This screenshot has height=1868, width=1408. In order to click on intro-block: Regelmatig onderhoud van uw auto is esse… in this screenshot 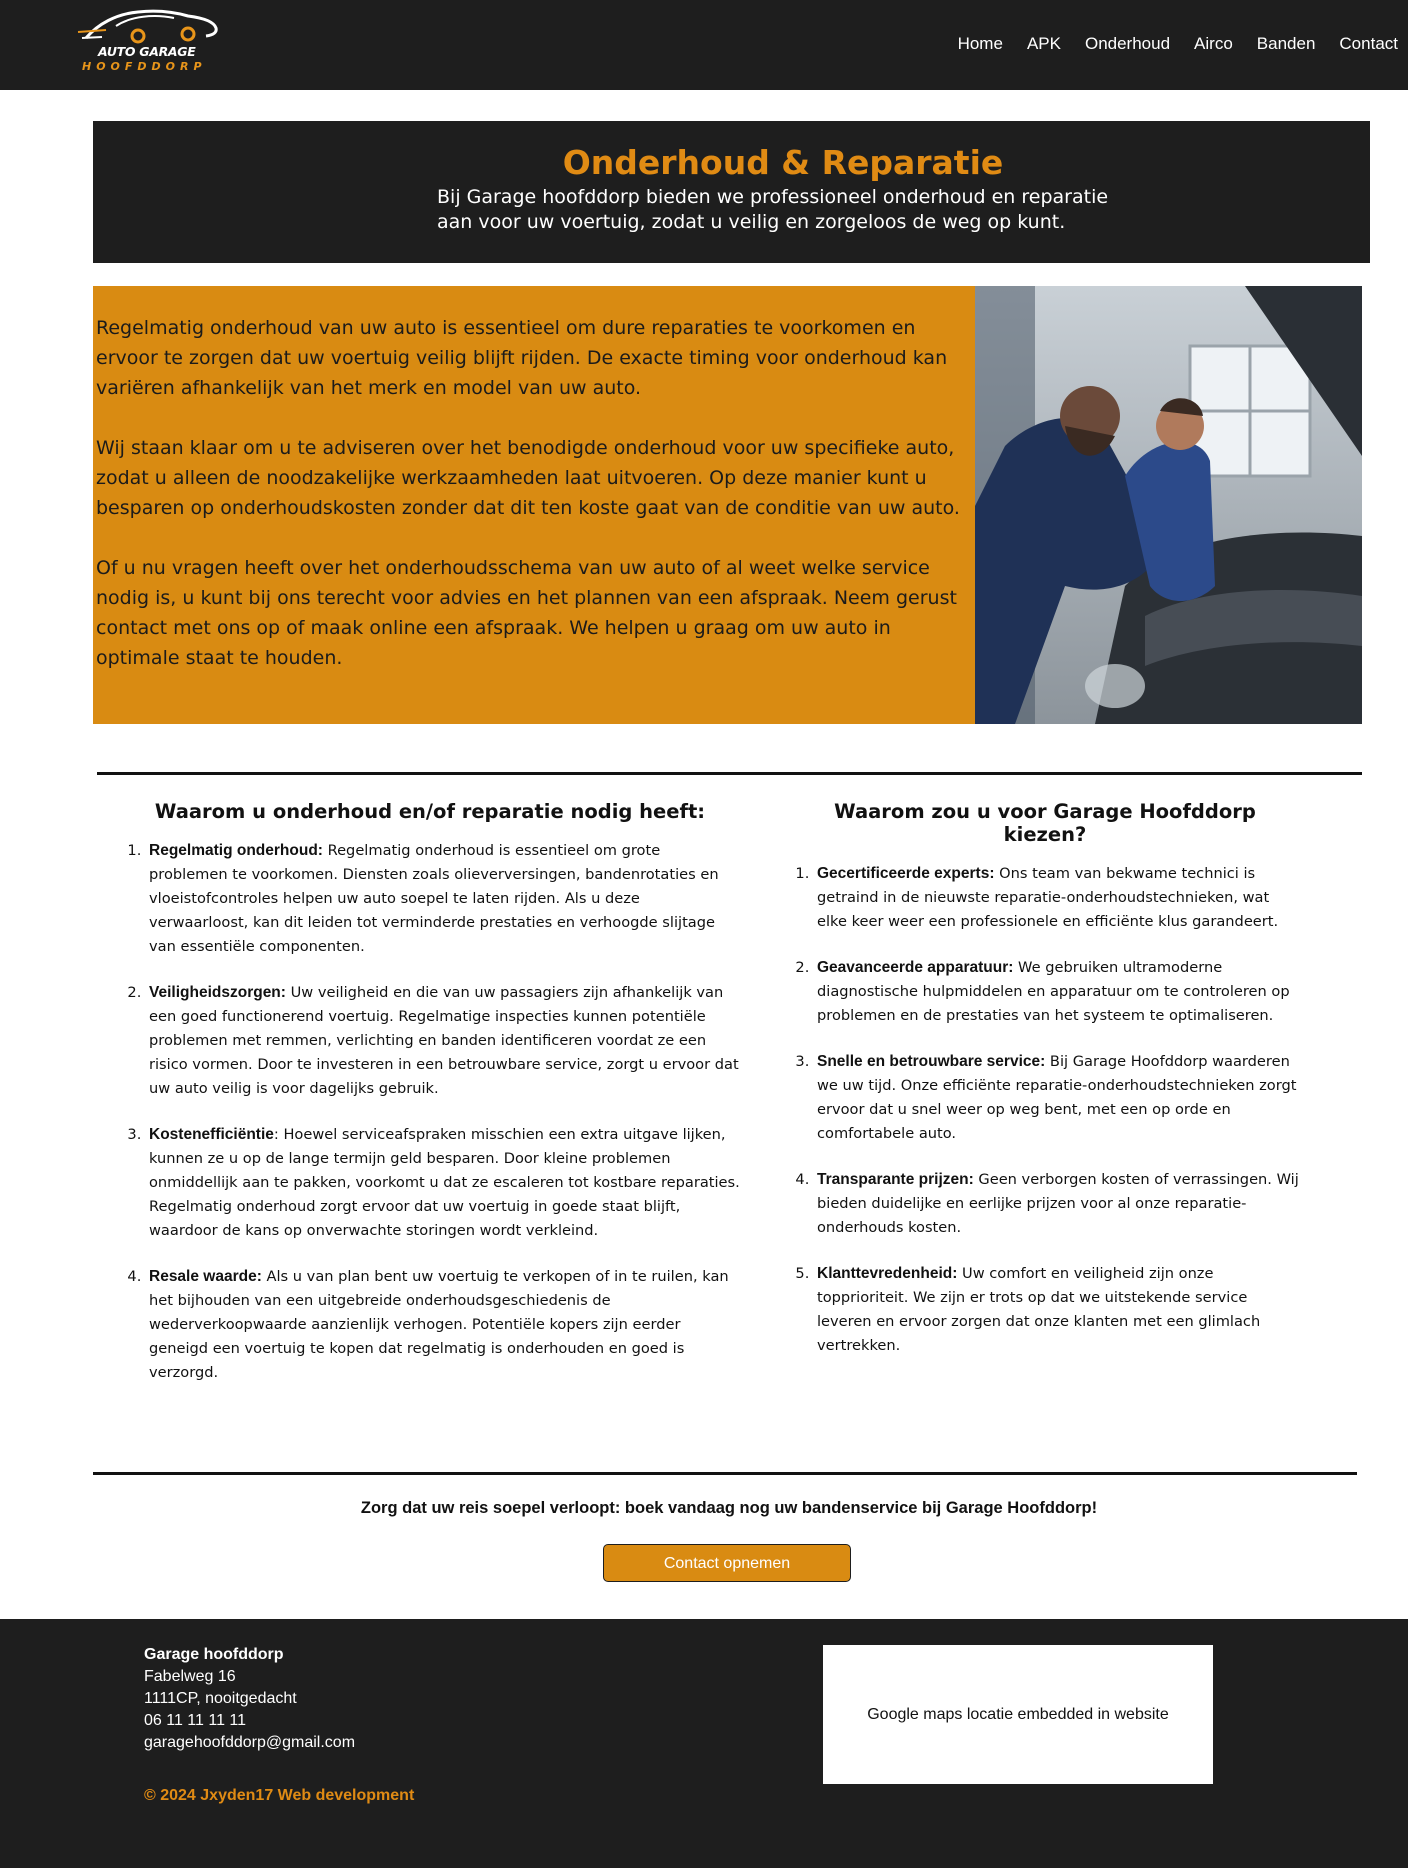, I will do `click(534, 505)`.